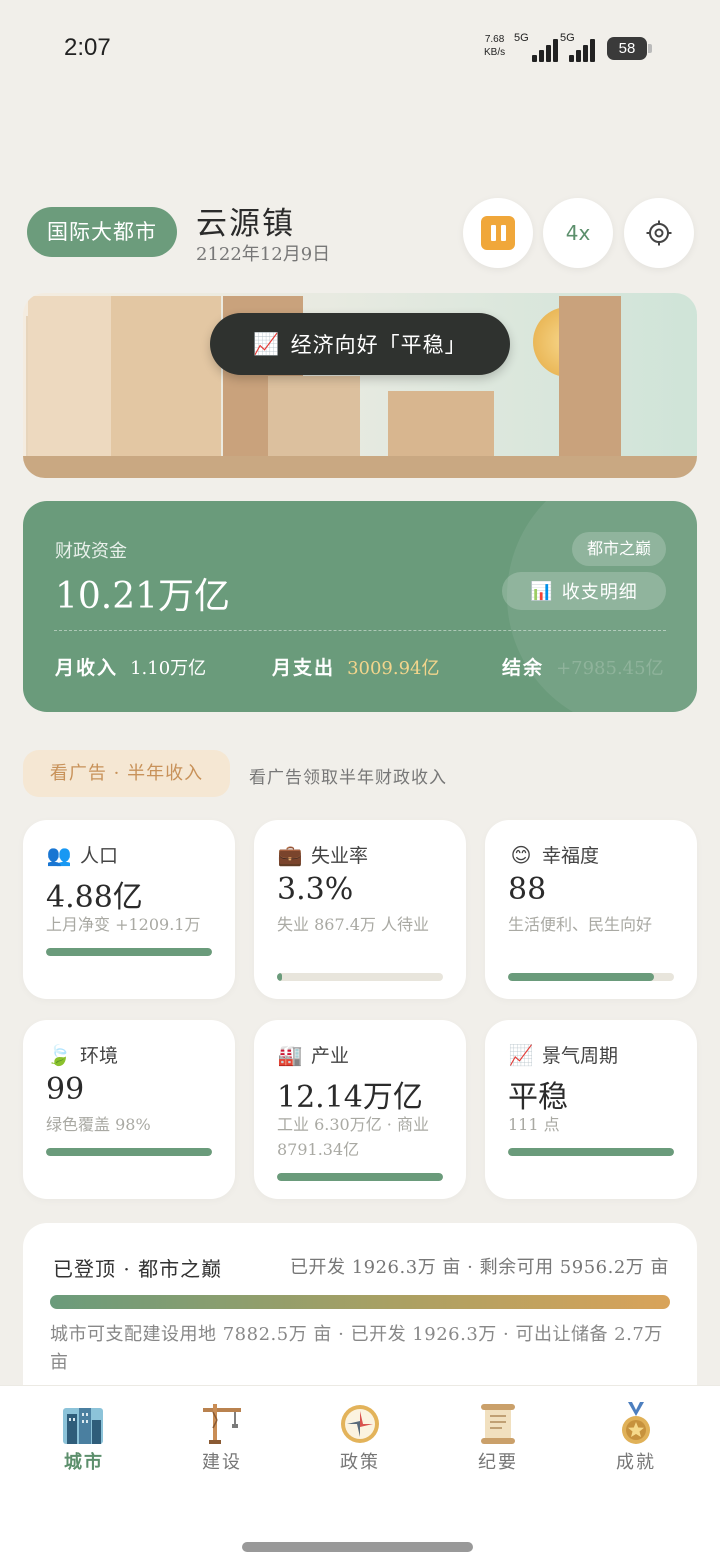  What do you see at coordinates (102, 232) in the screenshot?
I see `city-tier-badge: 国际大都市` at bounding box center [102, 232].